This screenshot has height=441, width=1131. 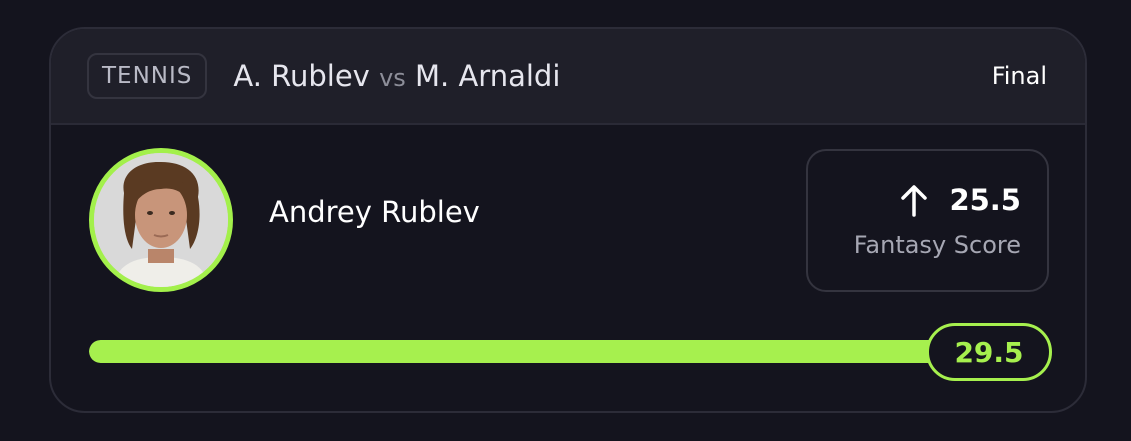 I want to click on fantasy-score-box: 25.5 Fantasy Score, so click(x=927, y=220).